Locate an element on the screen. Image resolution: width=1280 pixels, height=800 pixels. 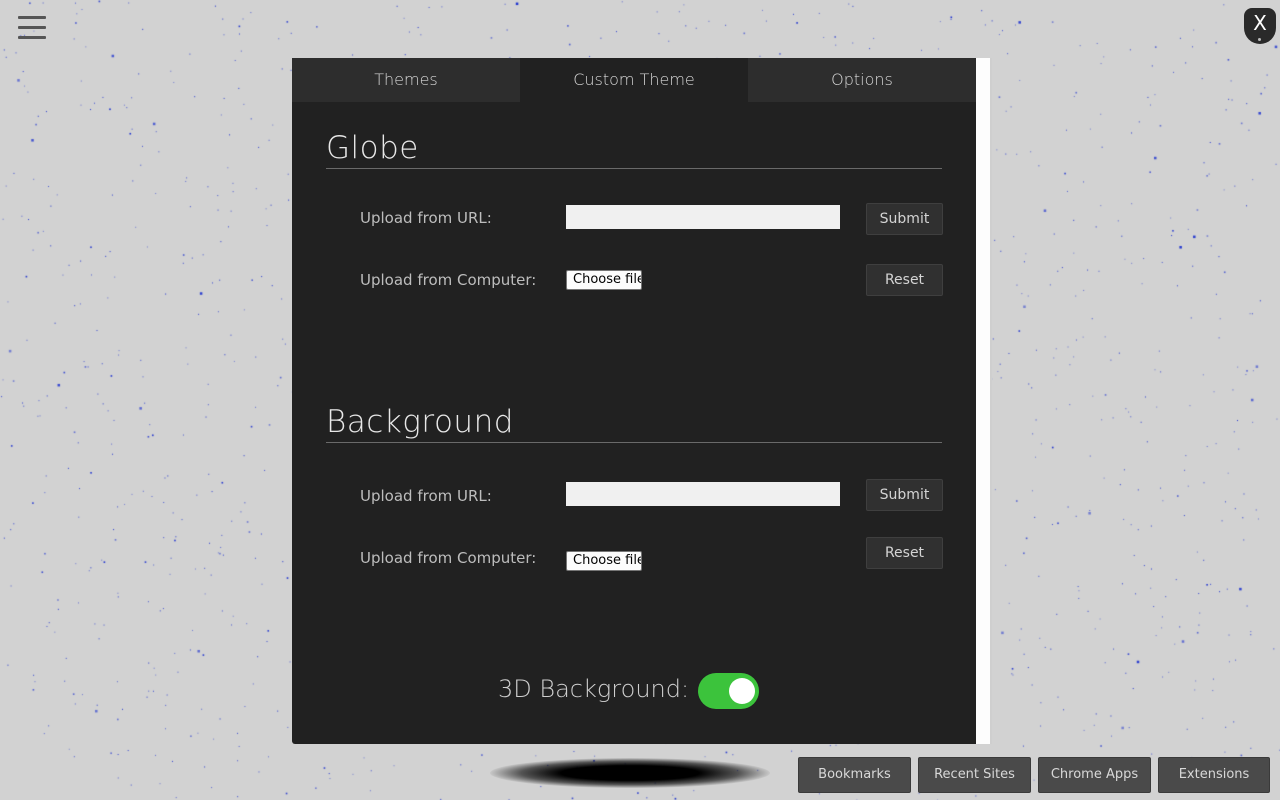
panel-scrollbar is located at coordinates (984, 401).